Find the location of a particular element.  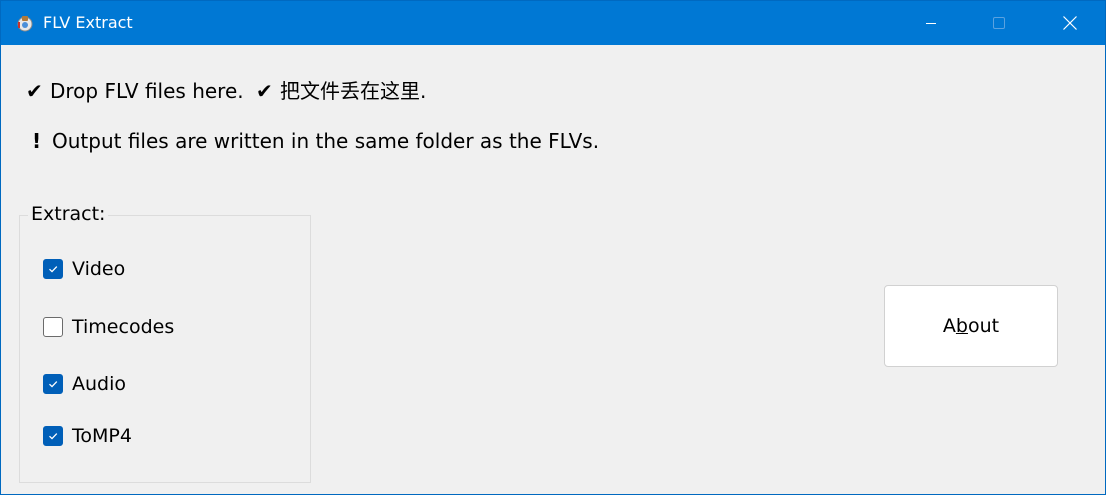

window-title: FLV Extract is located at coordinates (88, 22).